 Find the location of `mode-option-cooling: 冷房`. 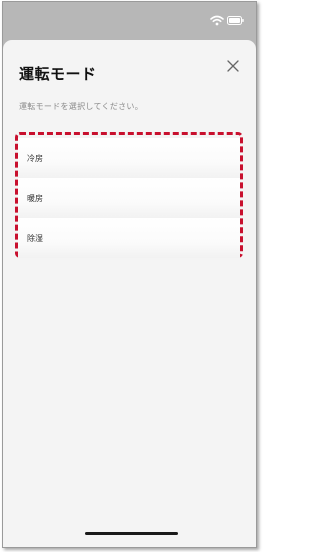

mode-option-cooling: 冷房 is located at coordinates (129, 158).